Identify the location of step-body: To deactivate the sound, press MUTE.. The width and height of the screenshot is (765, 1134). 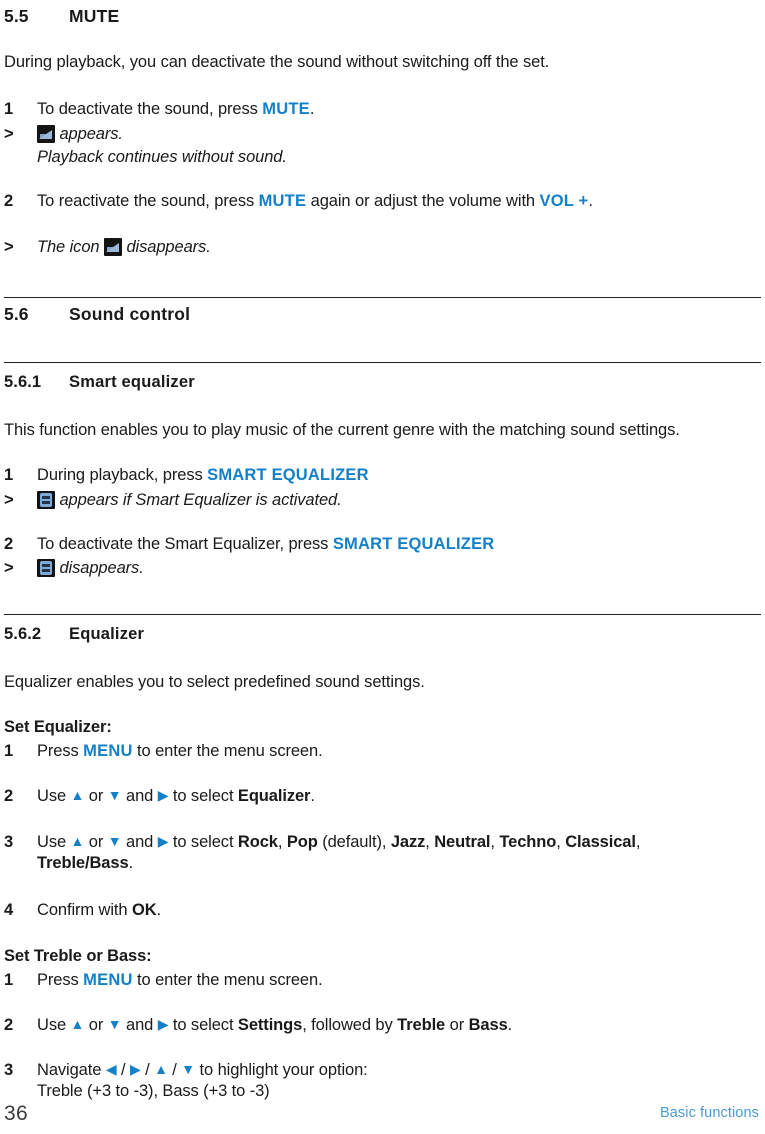
(399, 109).